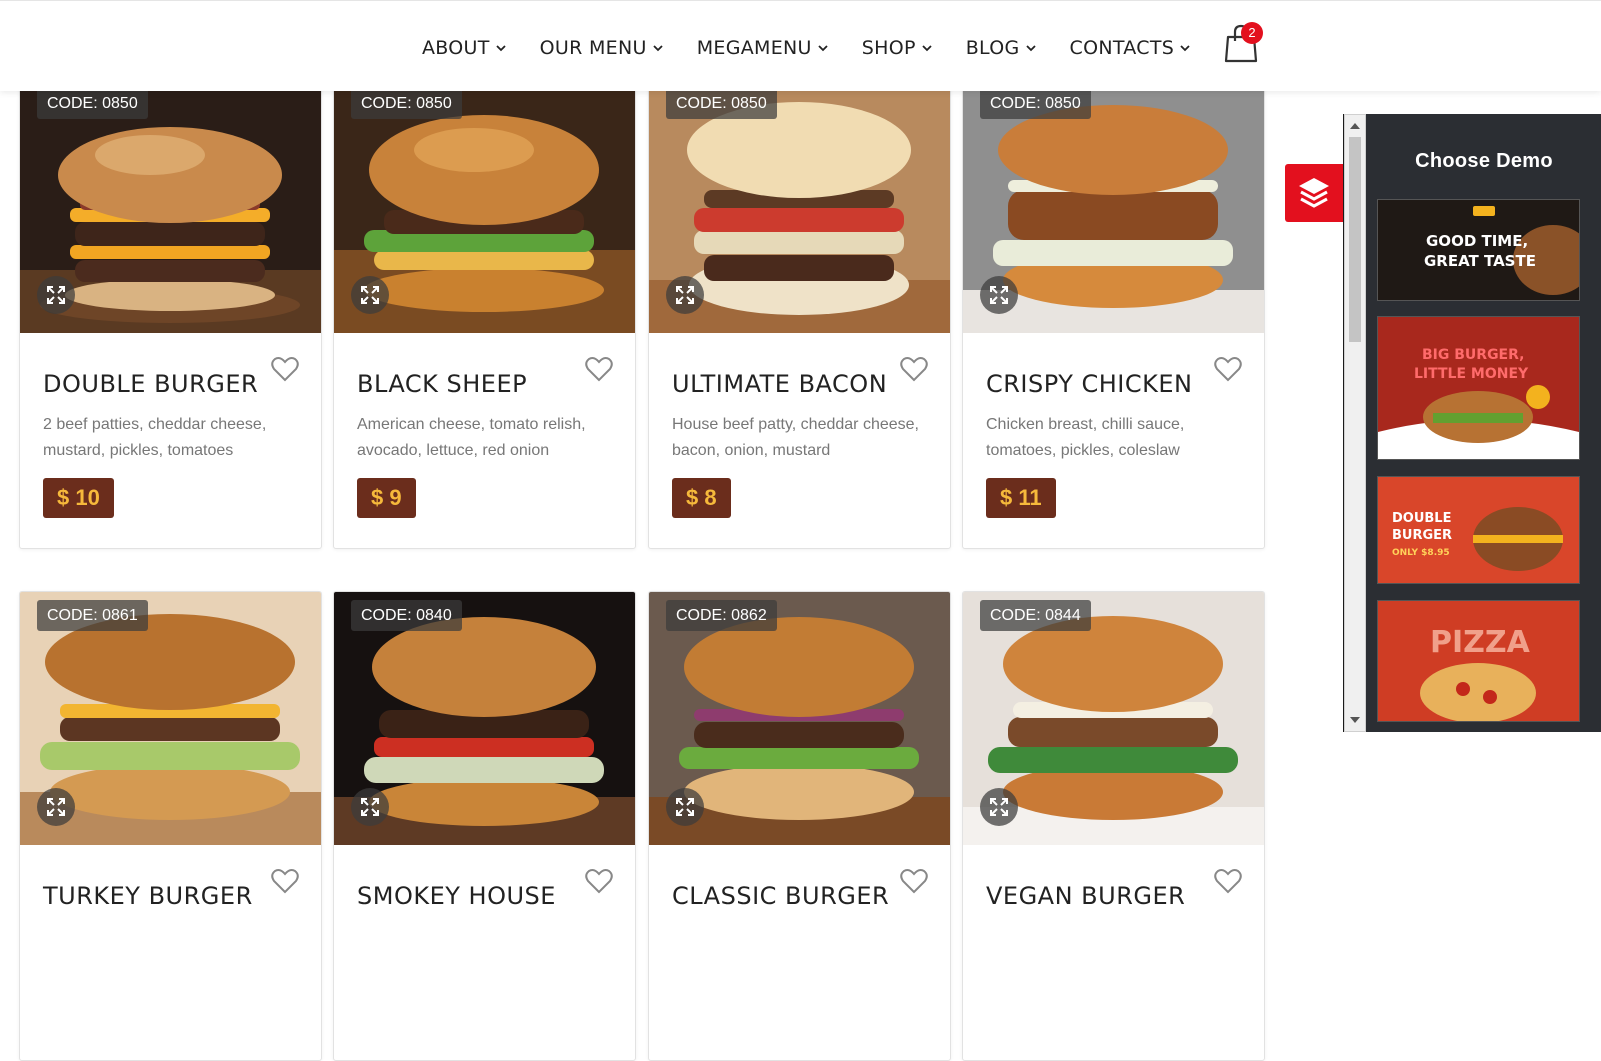  Describe the element at coordinates (1113, 826) in the screenshot. I see `product-card: CODE: 0844 VEGAN BURGER` at that location.